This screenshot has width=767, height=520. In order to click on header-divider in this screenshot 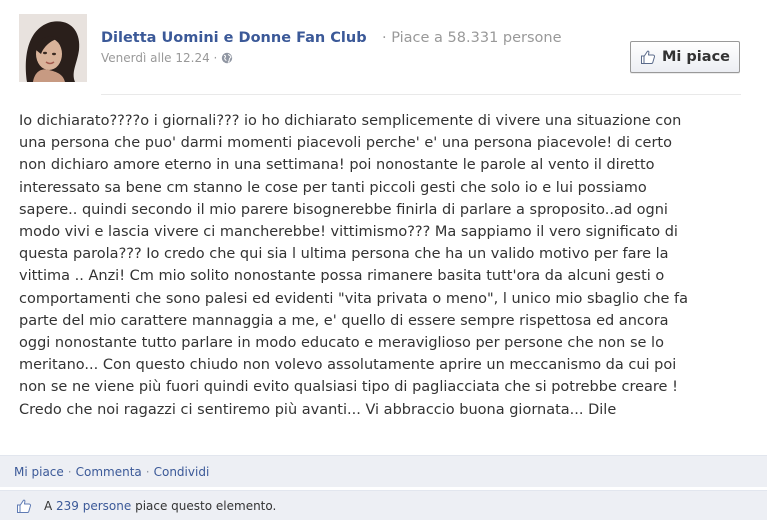, I will do `click(421, 94)`.